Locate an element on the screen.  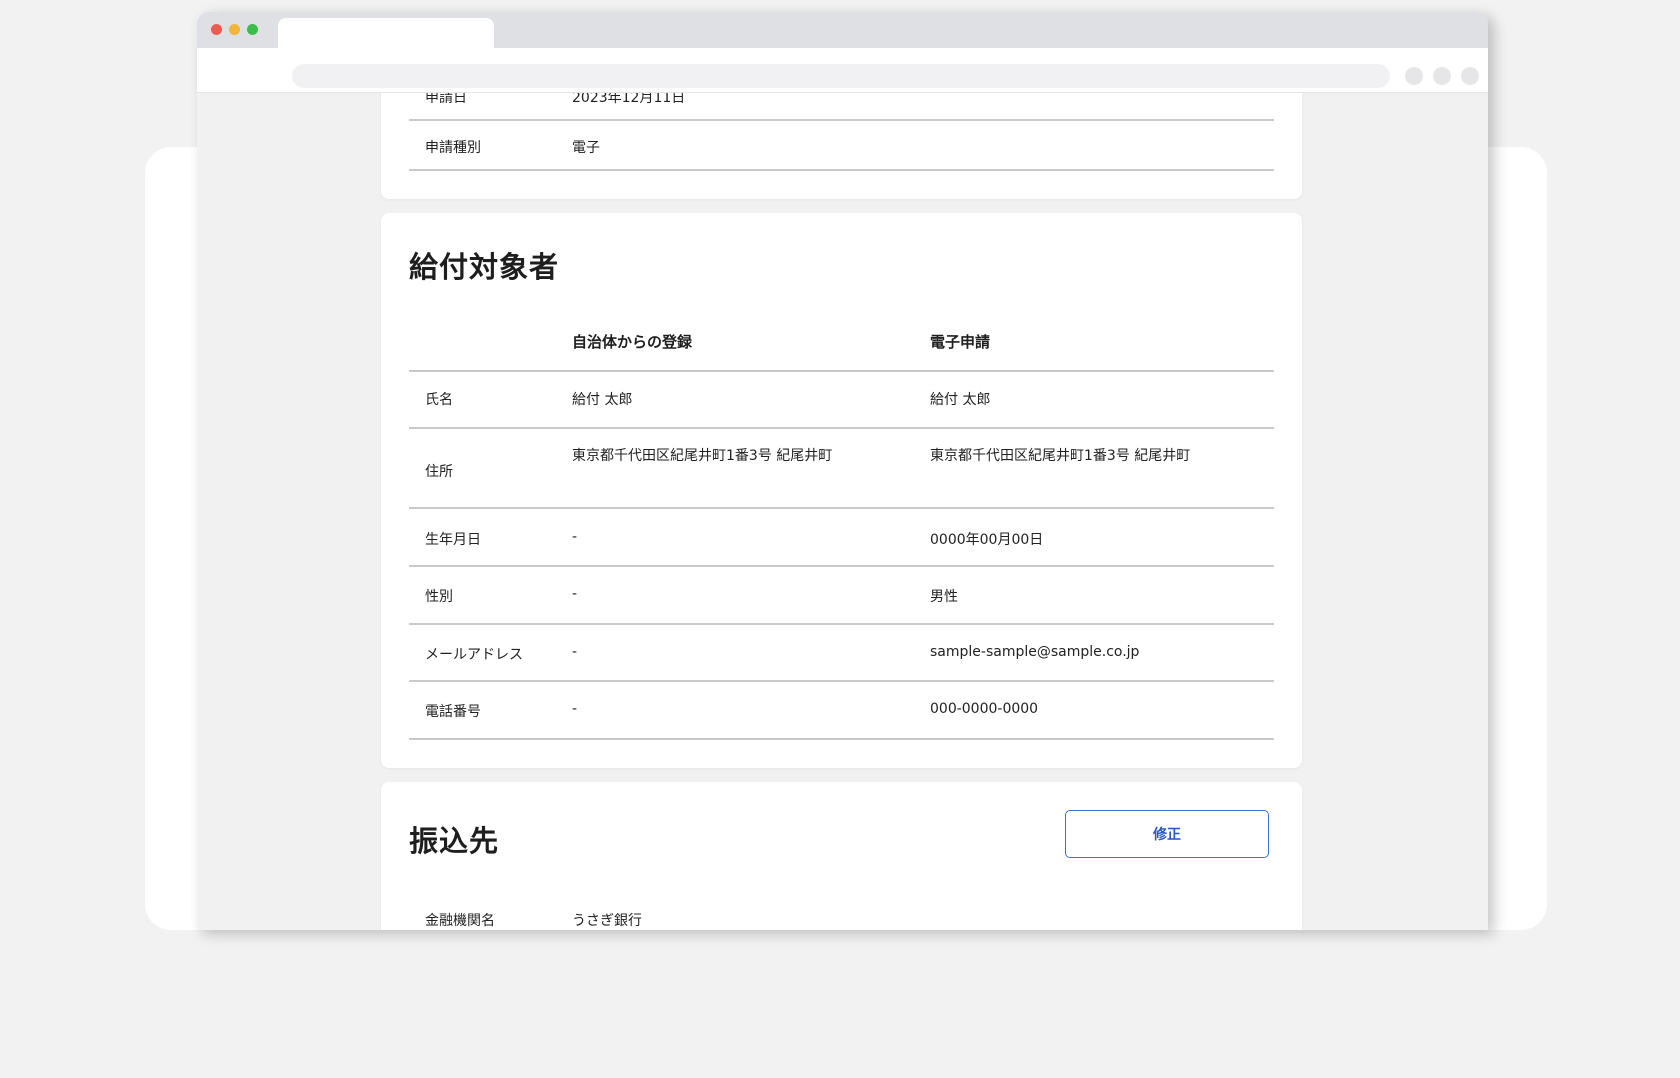
name-electronic-value: 給付 太郎 is located at coordinates (960, 400).